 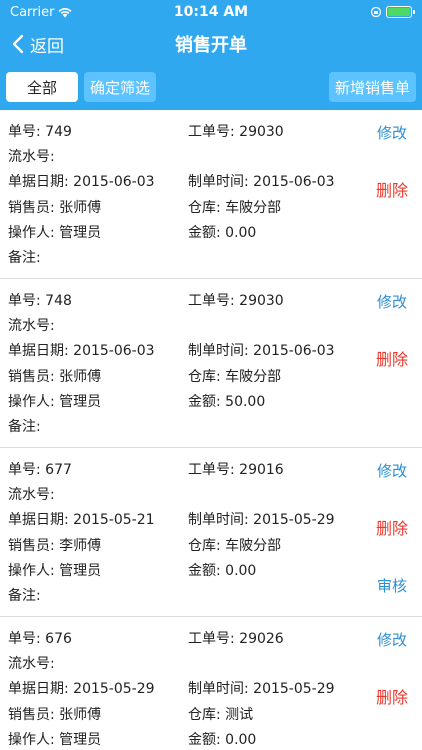 What do you see at coordinates (211, 44) in the screenshot?
I see `nav-bar: 返回 销售开单` at bounding box center [211, 44].